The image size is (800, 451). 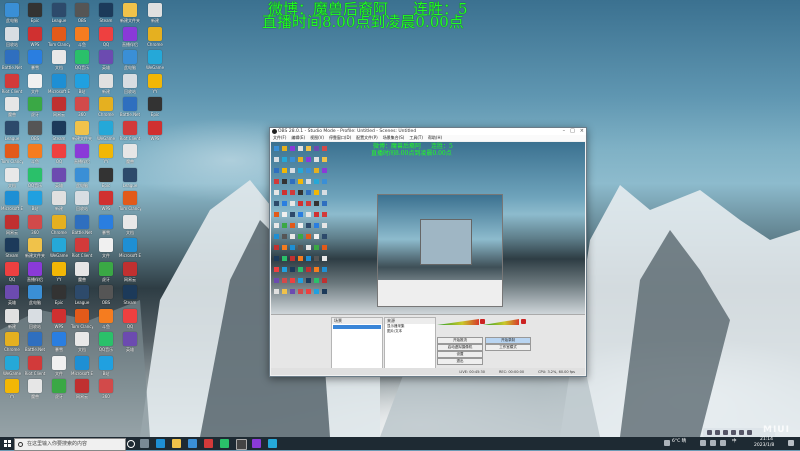 I want to click on cortana-icon, so click(x=131, y=444).